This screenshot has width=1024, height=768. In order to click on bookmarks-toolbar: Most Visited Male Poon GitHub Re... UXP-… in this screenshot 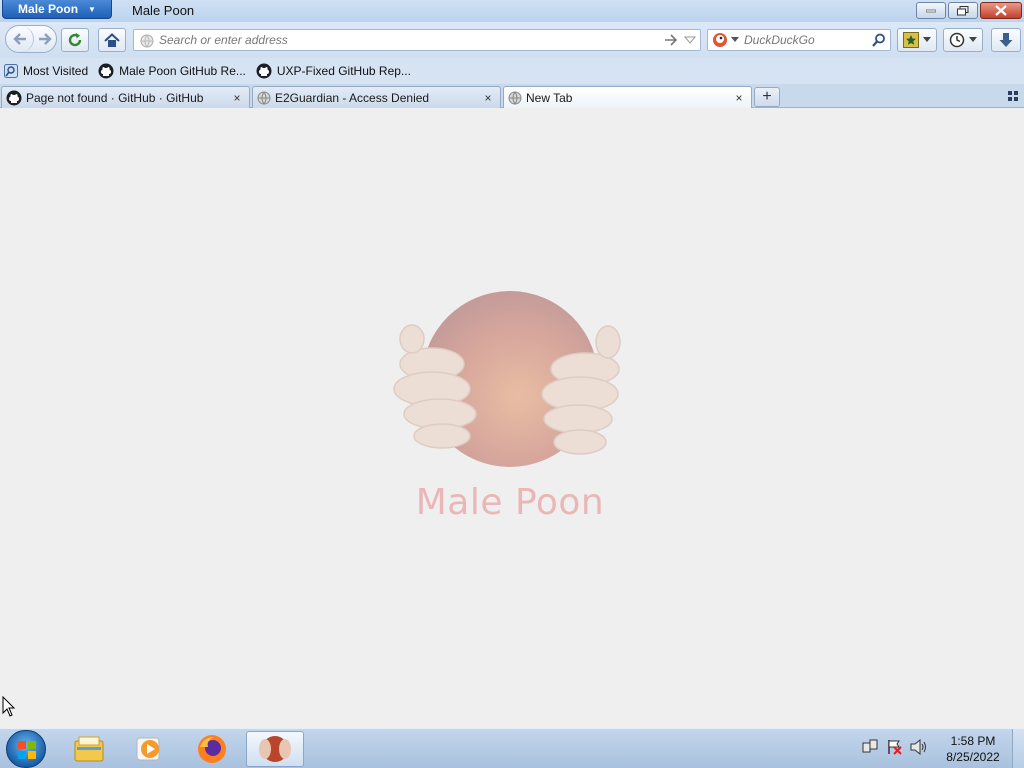, I will do `click(512, 71)`.